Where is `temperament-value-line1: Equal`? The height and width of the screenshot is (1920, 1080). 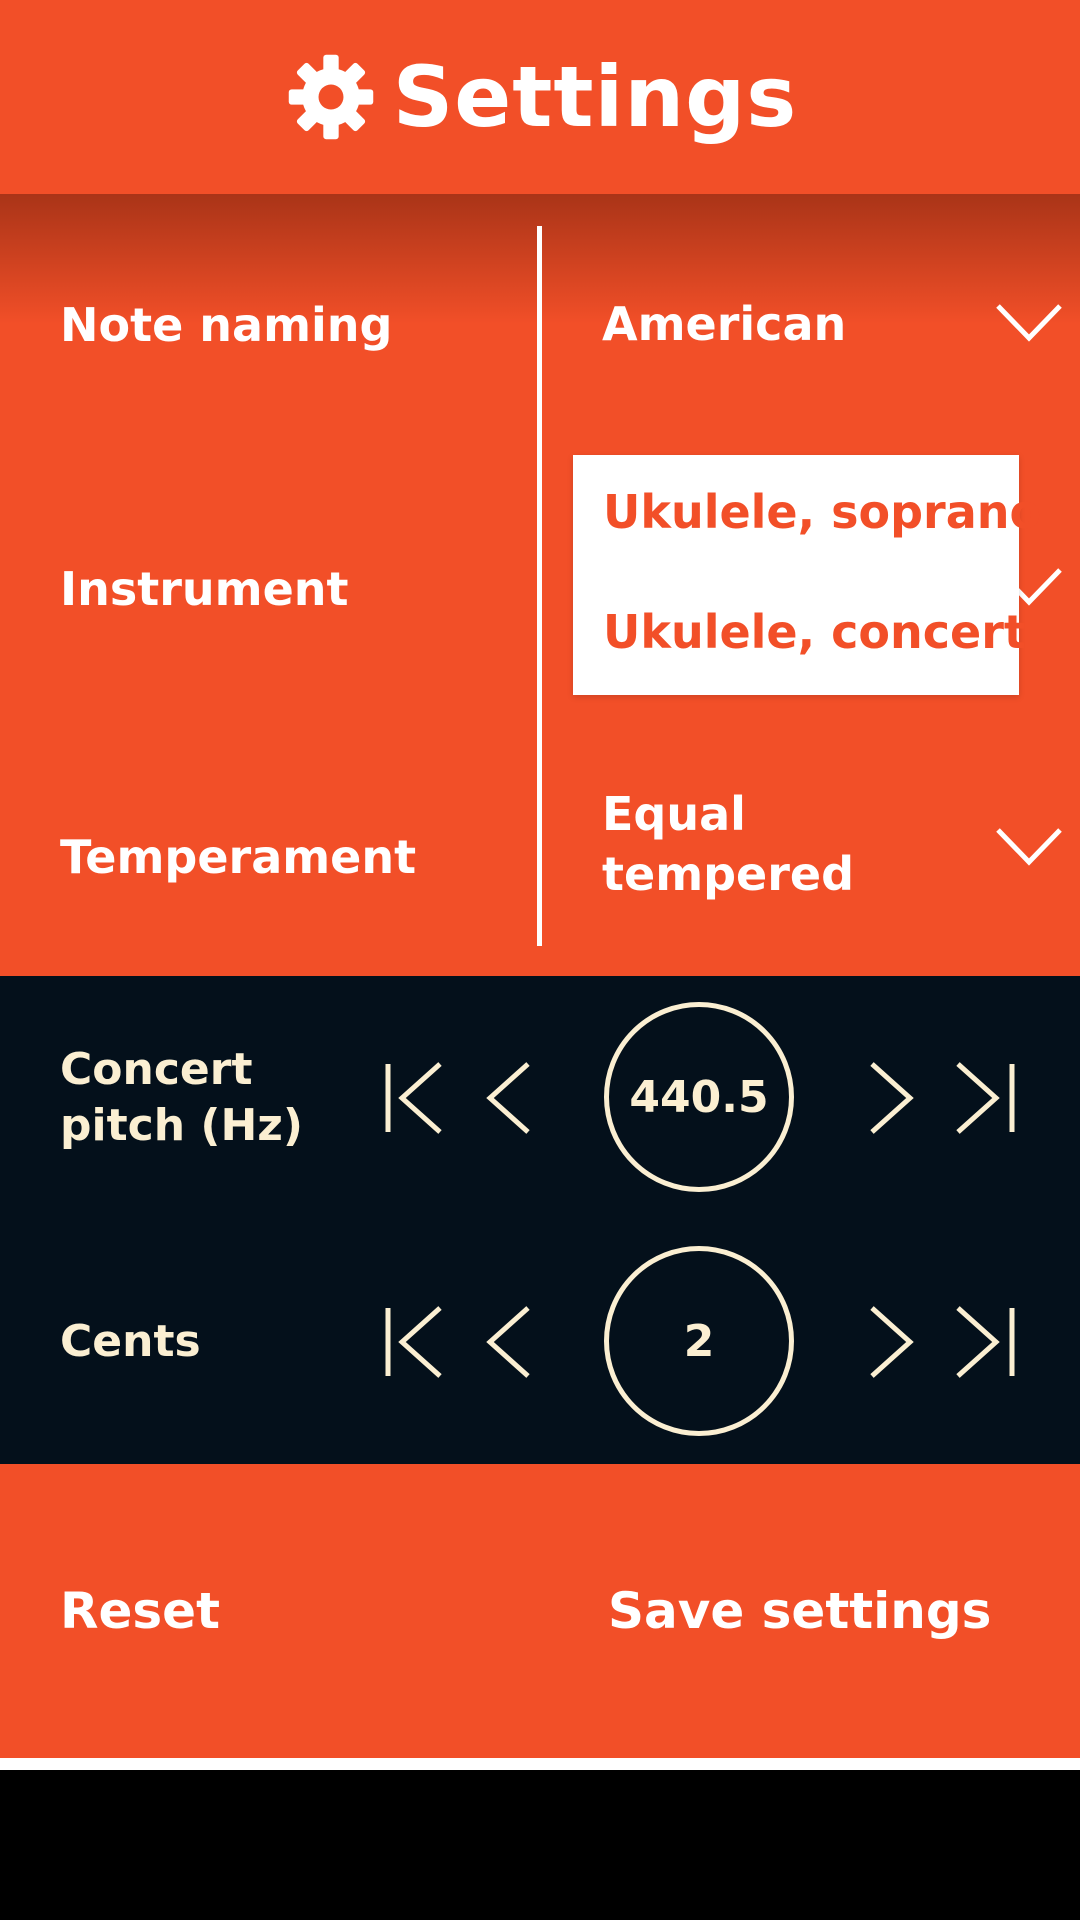
temperament-value-line1: Equal is located at coordinates (674, 814).